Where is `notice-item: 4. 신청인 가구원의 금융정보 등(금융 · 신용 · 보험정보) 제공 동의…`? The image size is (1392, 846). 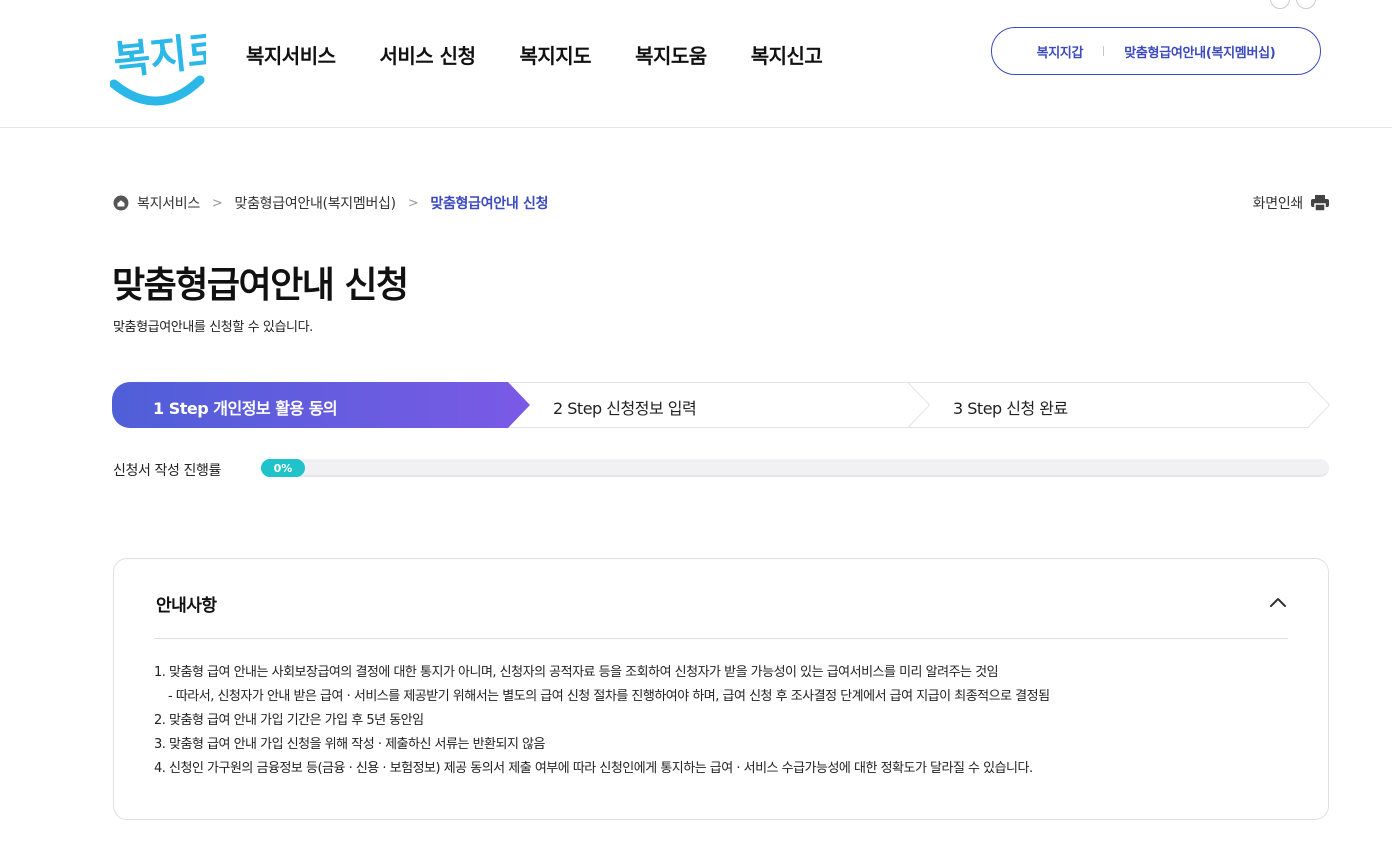 notice-item: 4. 신청인 가구원의 금융정보 등(금융 · 신용 · 보험정보) 제공 동의… is located at coordinates (593, 768).